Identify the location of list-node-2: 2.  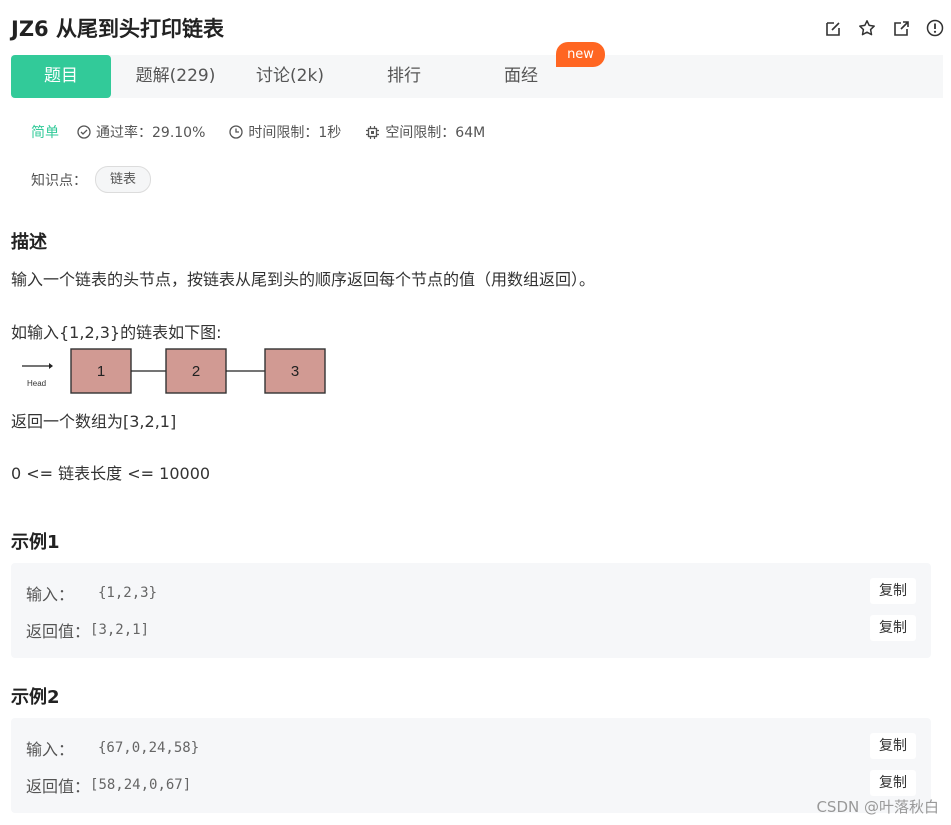
(196, 371).